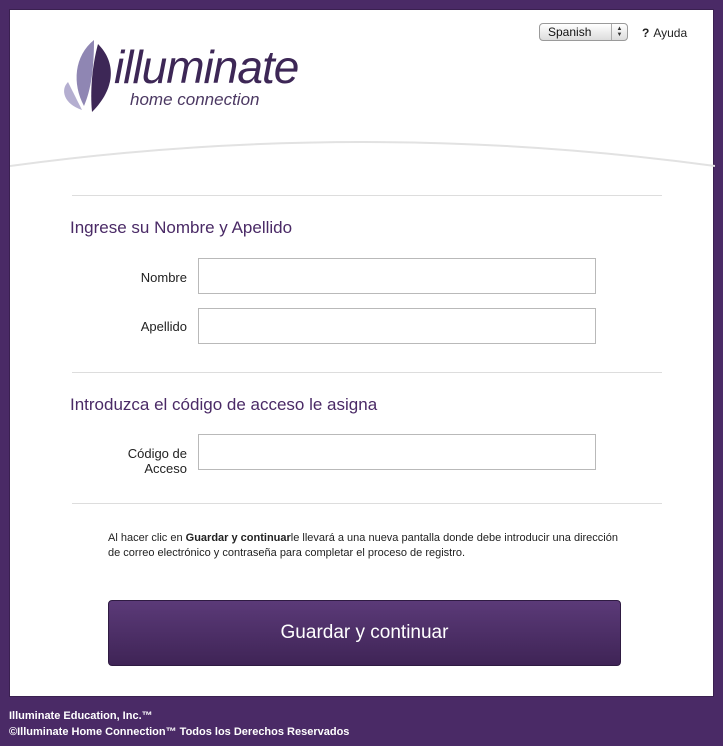 This screenshot has width=723, height=746. Describe the element at coordinates (147, 538) in the screenshot. I see `info-prefix: Al hacer clic en` at that location.